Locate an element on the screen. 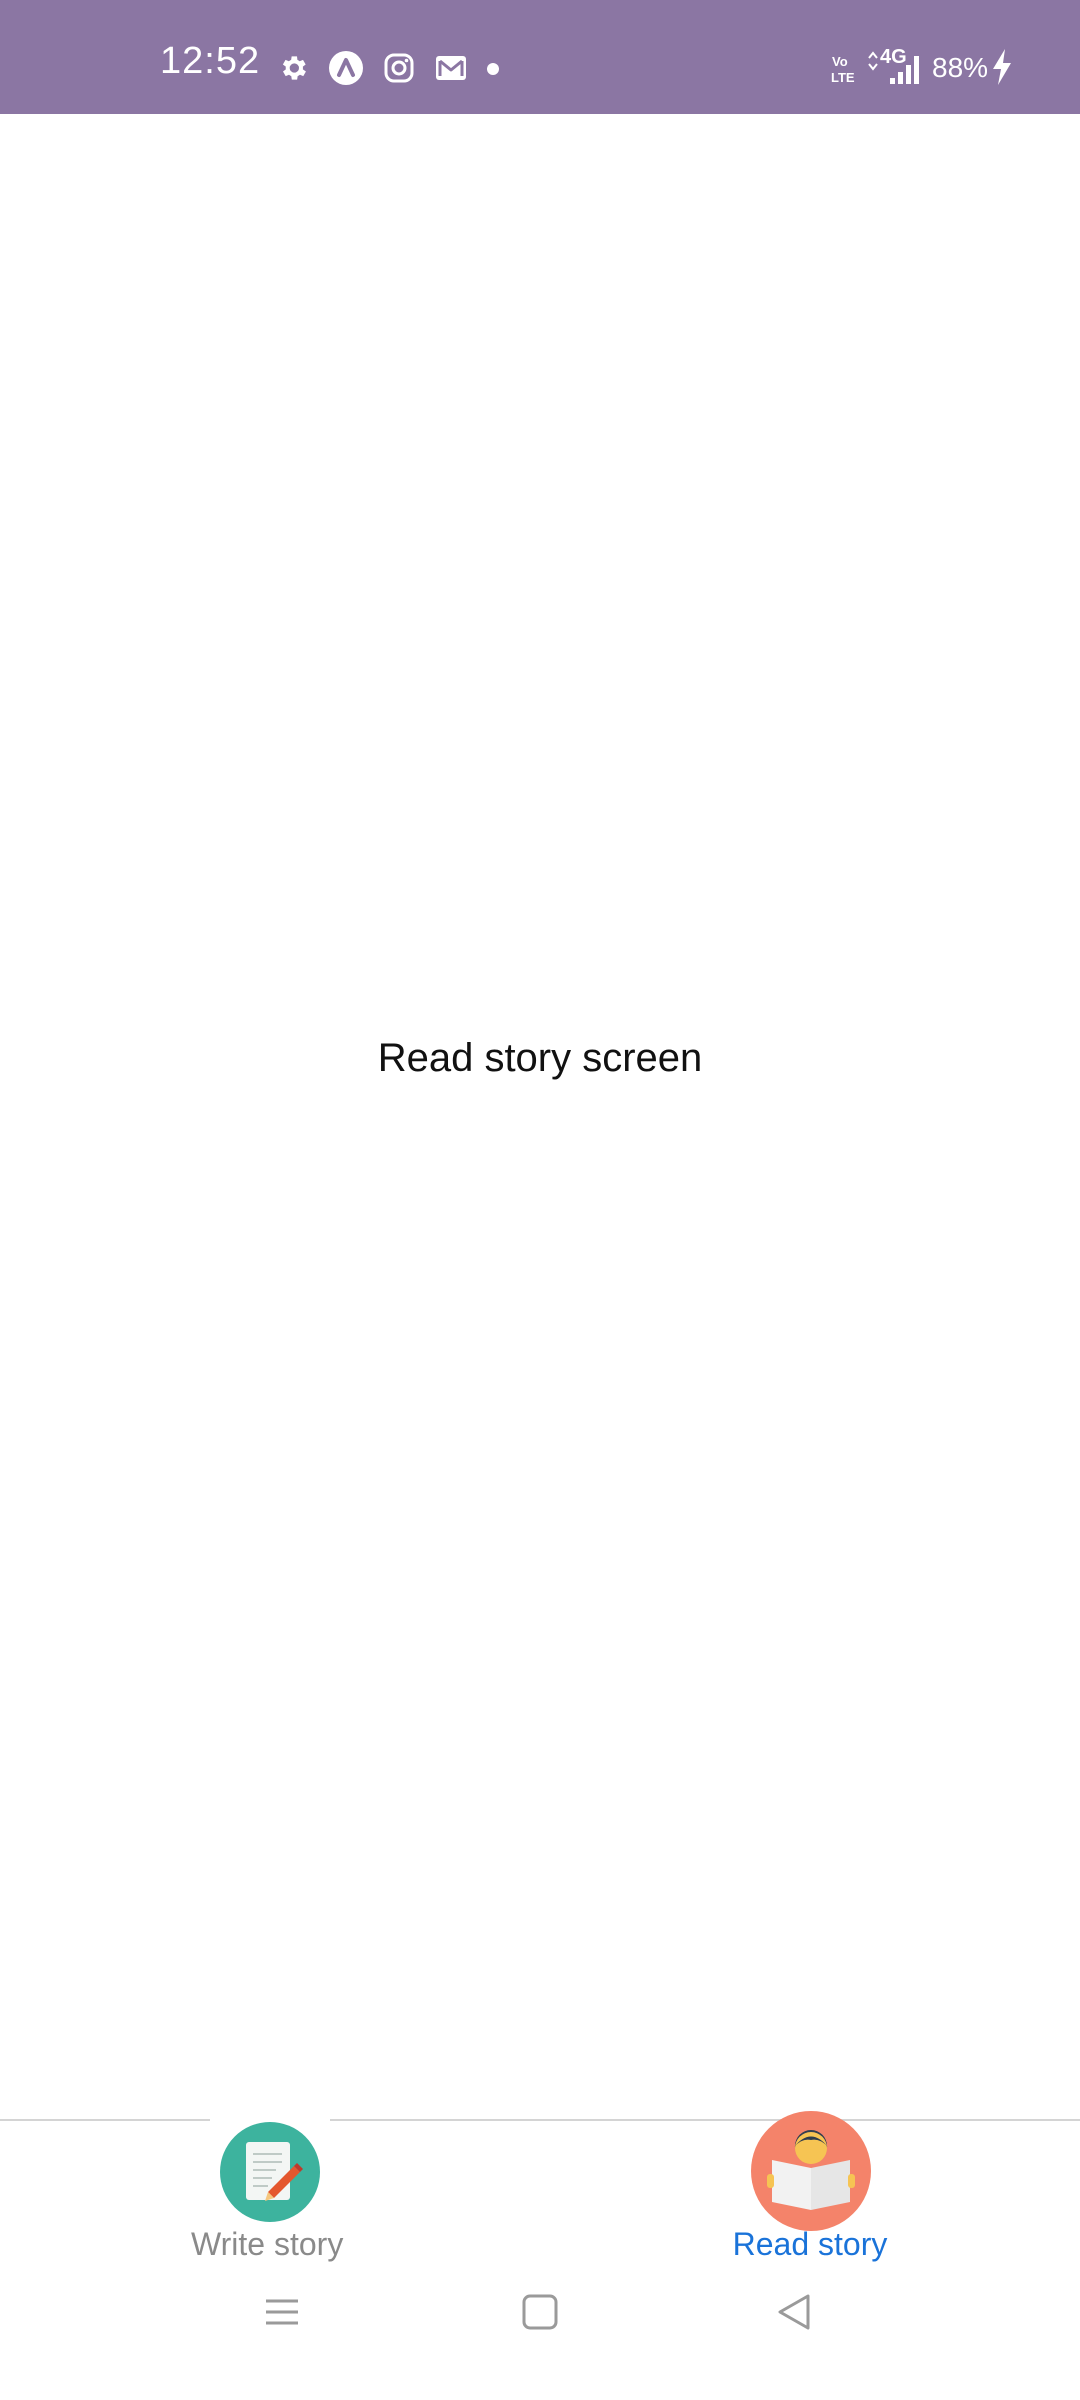 The width and height of the screenshot is (1080, 2400). reader-icon is located at coordinates (811, 2171).